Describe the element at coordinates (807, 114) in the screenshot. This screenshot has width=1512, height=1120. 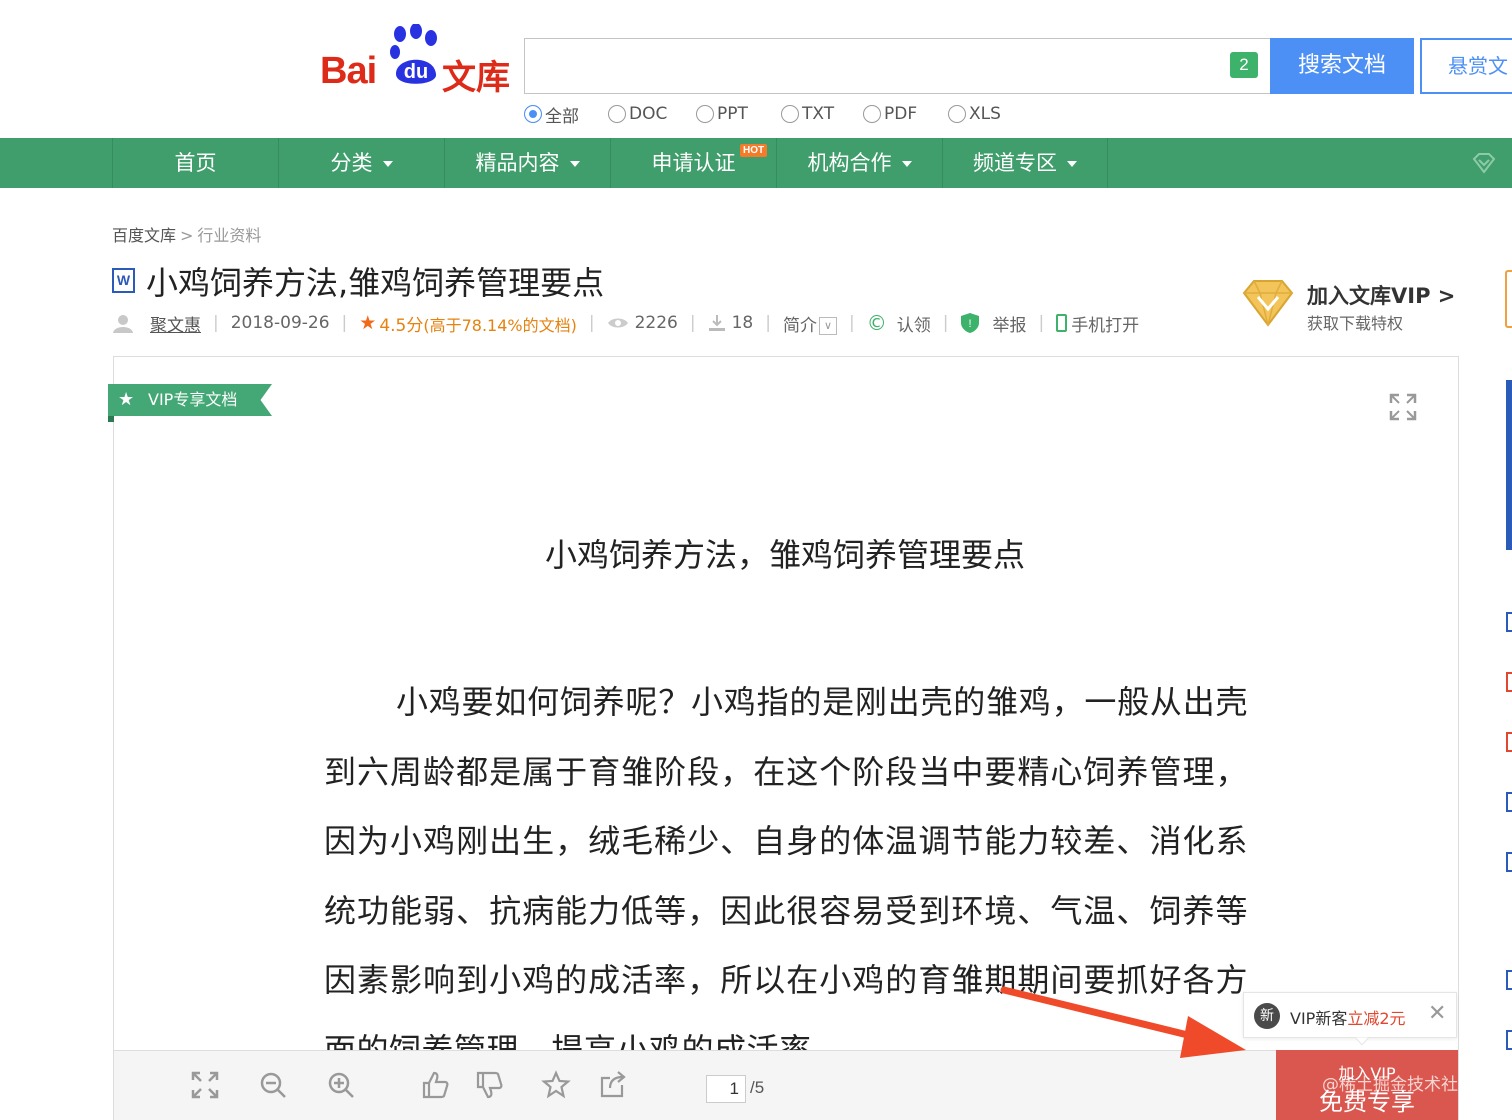
I see `filter-txt: TXT` at that location.